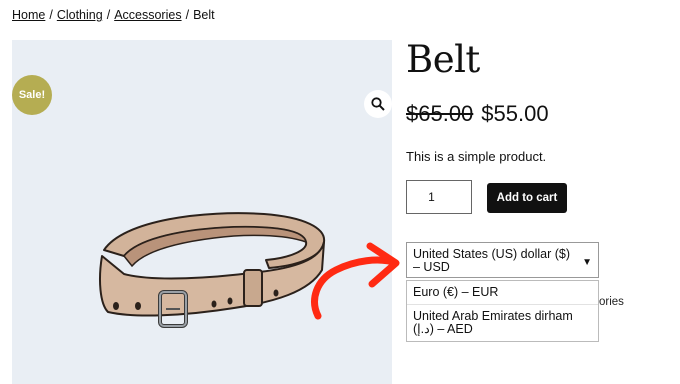  I want to click on belt-product-image, so click(212, 270).